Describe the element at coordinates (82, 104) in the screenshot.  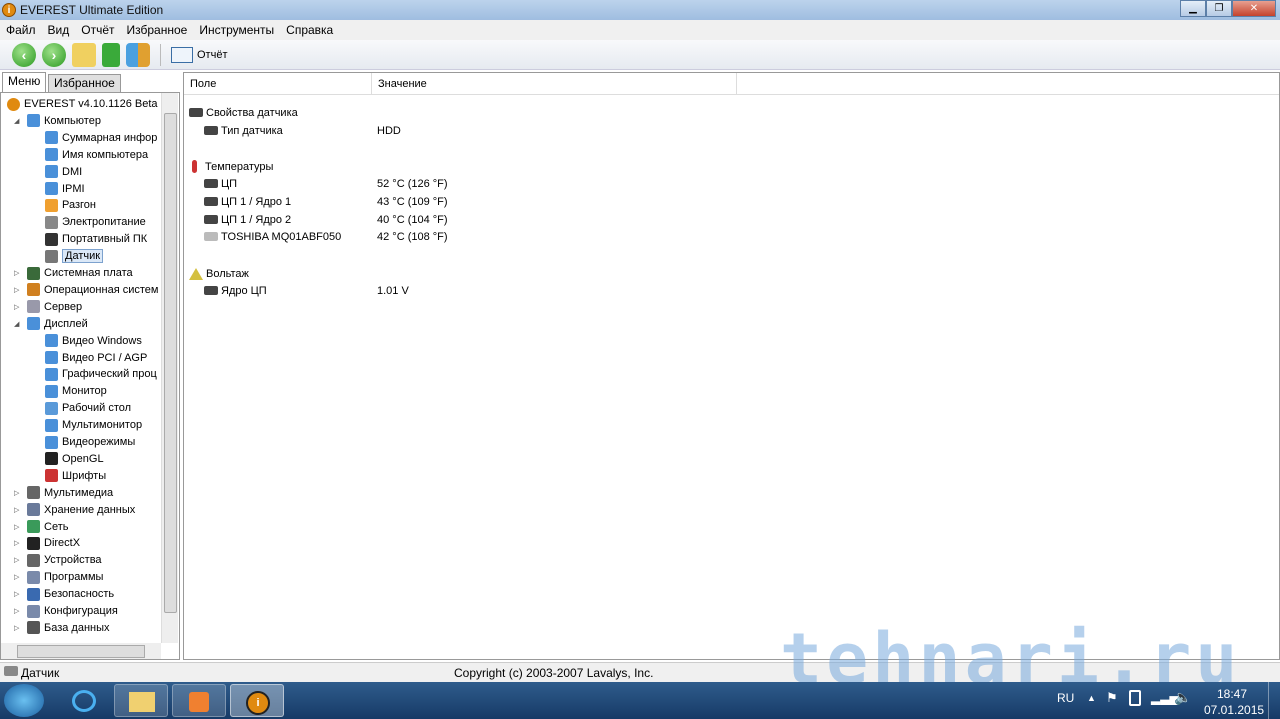
I see `tree-item: EVEREST v4.10.1126 Beta` at that location.